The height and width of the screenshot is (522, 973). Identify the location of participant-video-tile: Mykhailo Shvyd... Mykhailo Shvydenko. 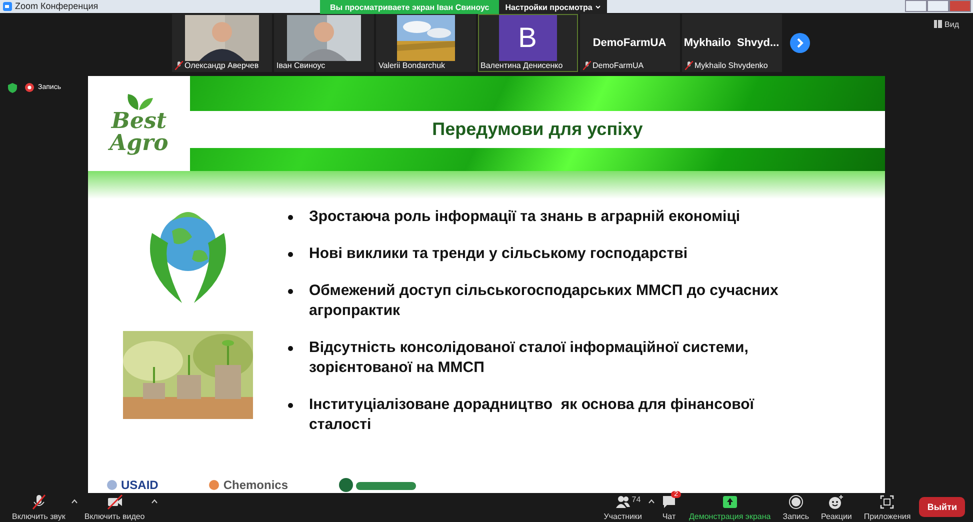
(732, 43).